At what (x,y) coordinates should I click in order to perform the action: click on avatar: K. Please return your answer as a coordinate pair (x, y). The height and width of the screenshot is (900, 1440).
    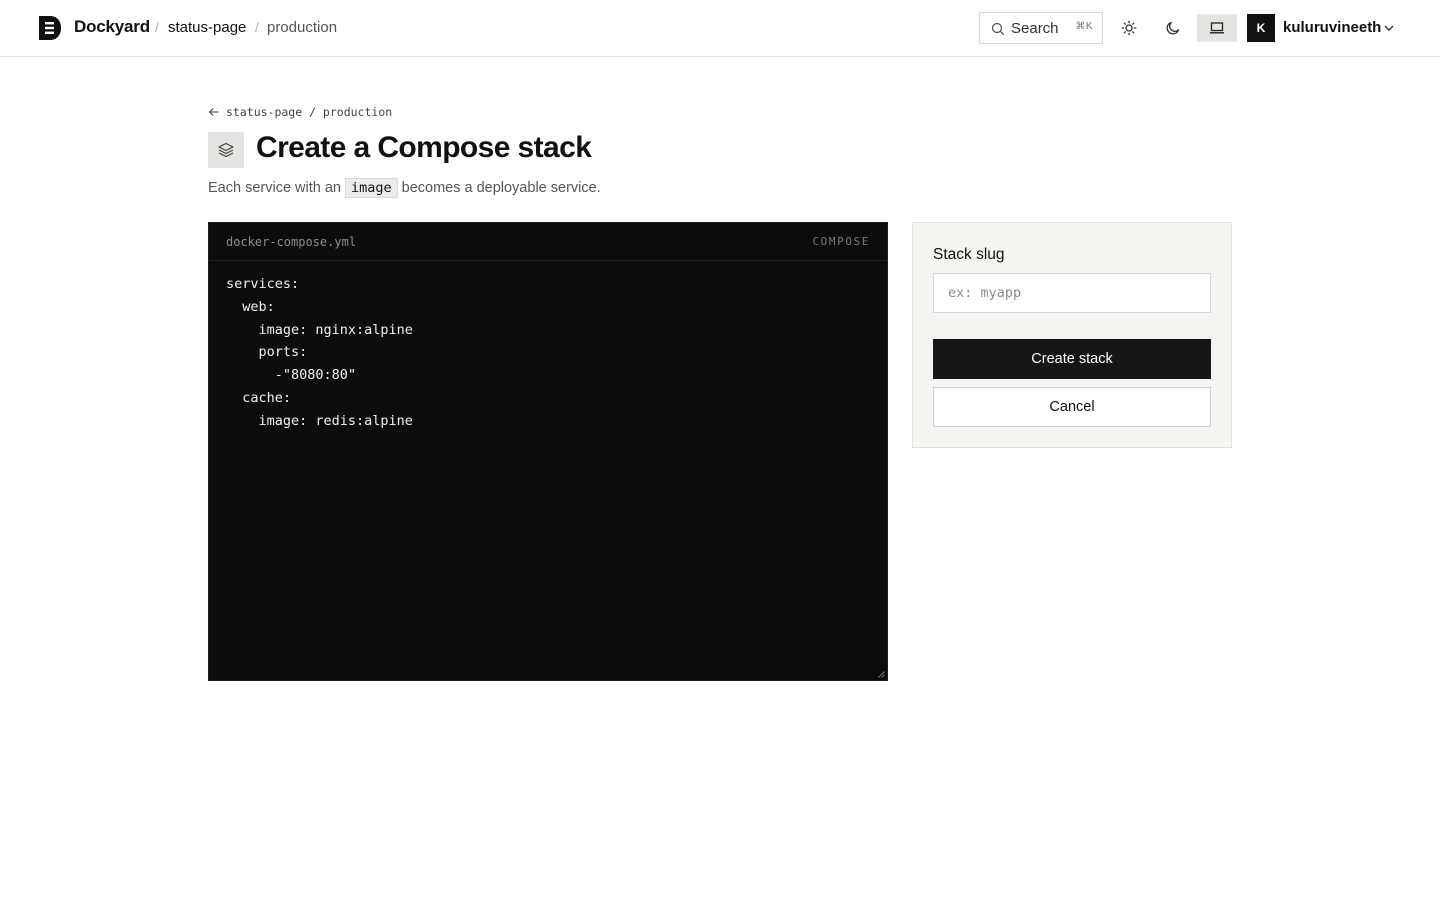
    Looking at the image, I should click on (1261, 28).